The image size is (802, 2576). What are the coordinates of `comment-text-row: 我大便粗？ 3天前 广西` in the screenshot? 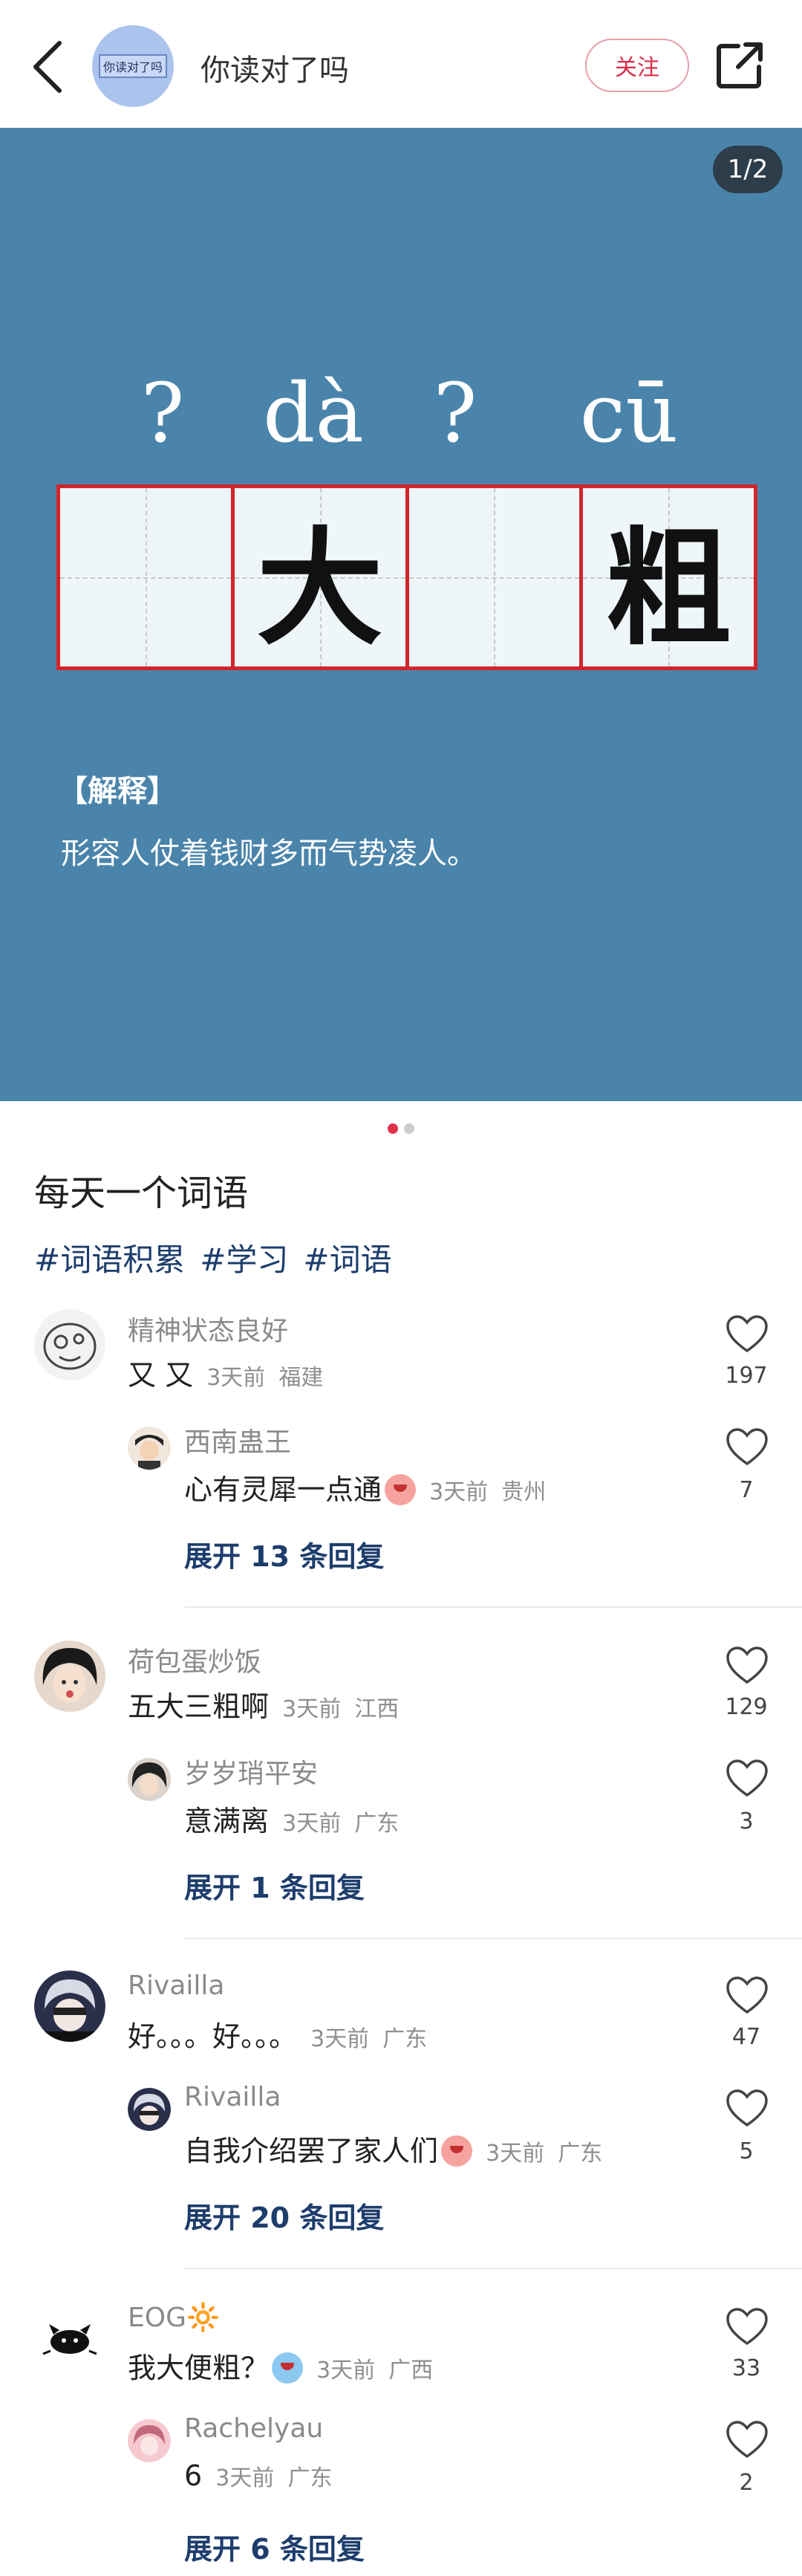 It's located at (280, 2365).